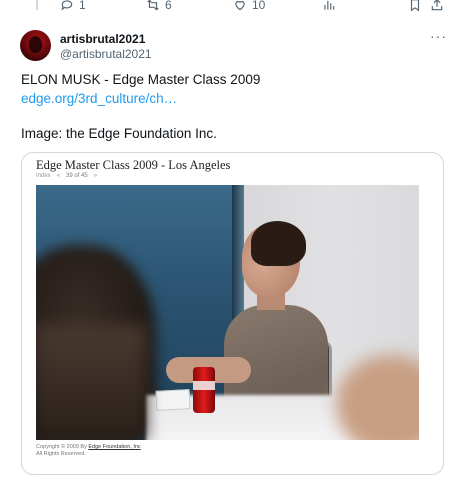  Describe the element at coordinates (141, 79) in the screenshot. I see `tweet-text-line: ELON MUSK - Edge Master Class 2009` at that location.